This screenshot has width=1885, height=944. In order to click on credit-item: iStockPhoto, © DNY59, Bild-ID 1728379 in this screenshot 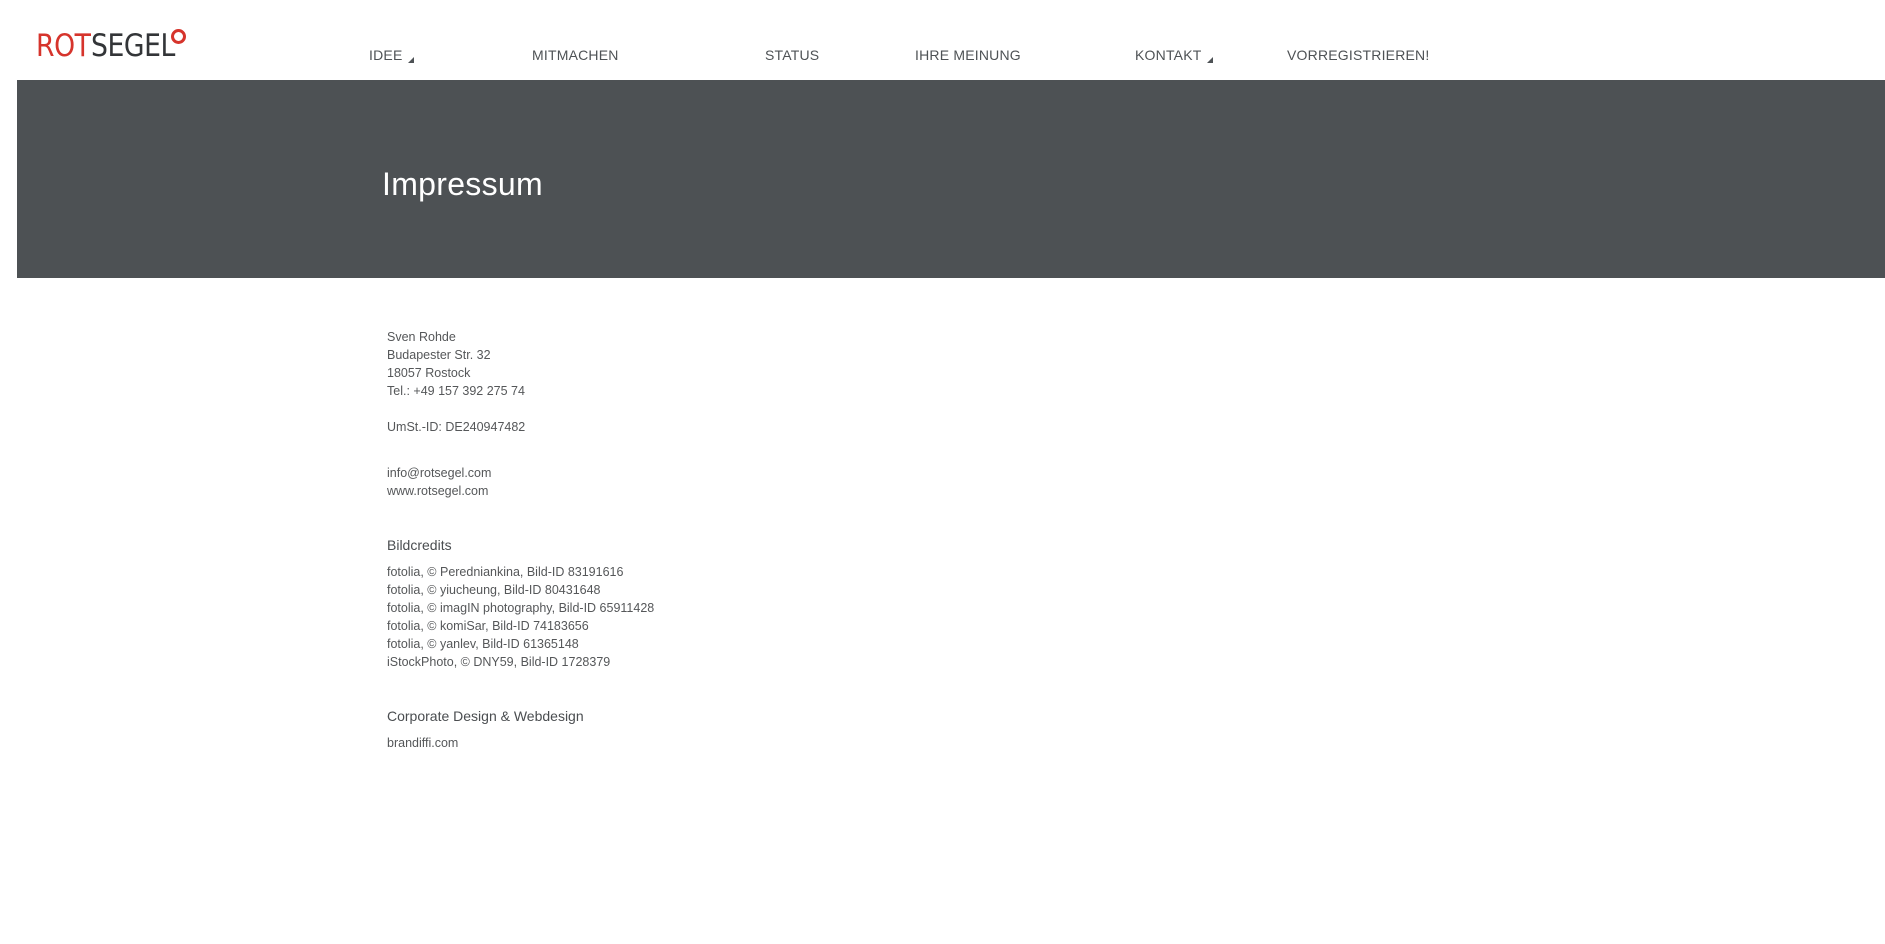, I will do `click(499, 662)`.